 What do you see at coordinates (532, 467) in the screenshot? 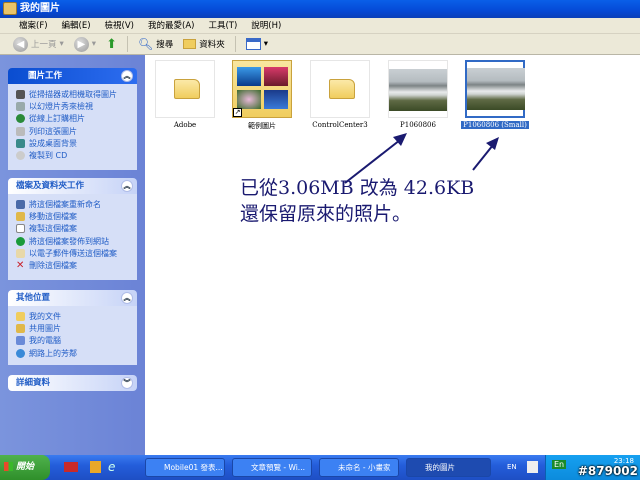
I see `help-icon` at bounding box center [532, 467].